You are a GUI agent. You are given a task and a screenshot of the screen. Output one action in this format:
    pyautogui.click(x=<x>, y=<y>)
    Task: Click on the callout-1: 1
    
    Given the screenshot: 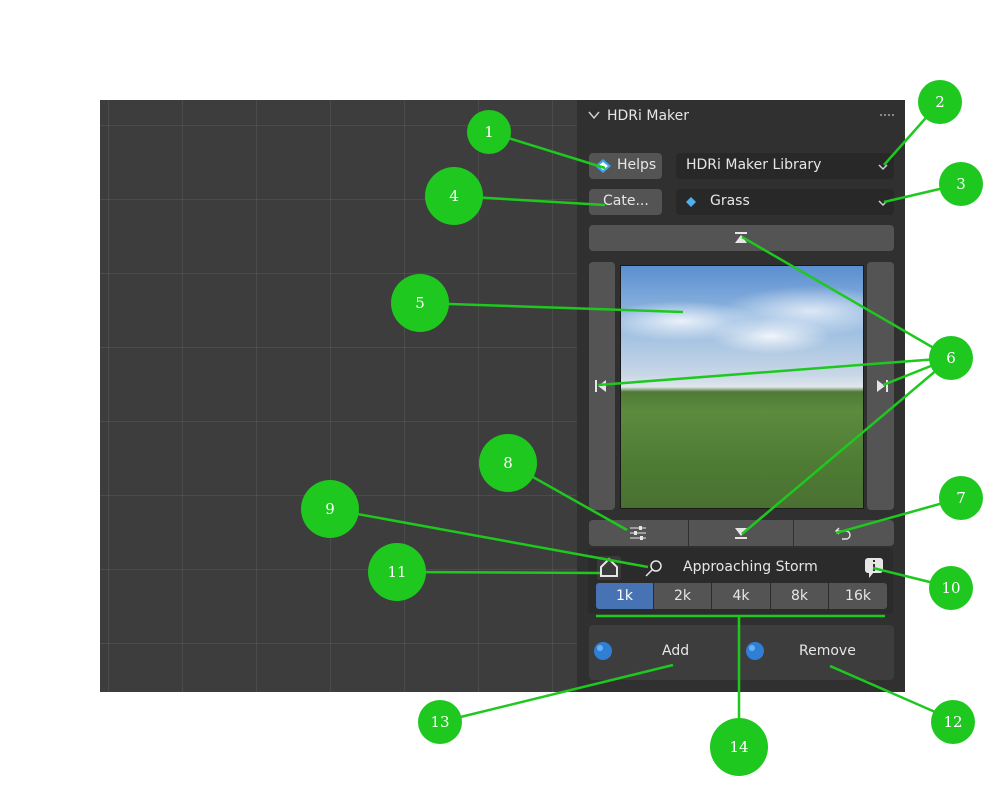 What is the action you would take?
    pyautogui.click(x=489, y=132)
    